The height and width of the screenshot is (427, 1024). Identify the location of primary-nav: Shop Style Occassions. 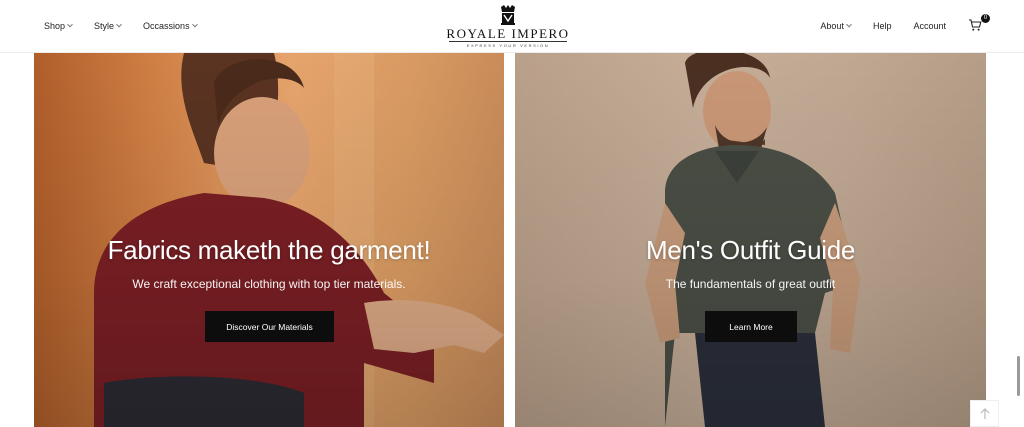
(121, 26).